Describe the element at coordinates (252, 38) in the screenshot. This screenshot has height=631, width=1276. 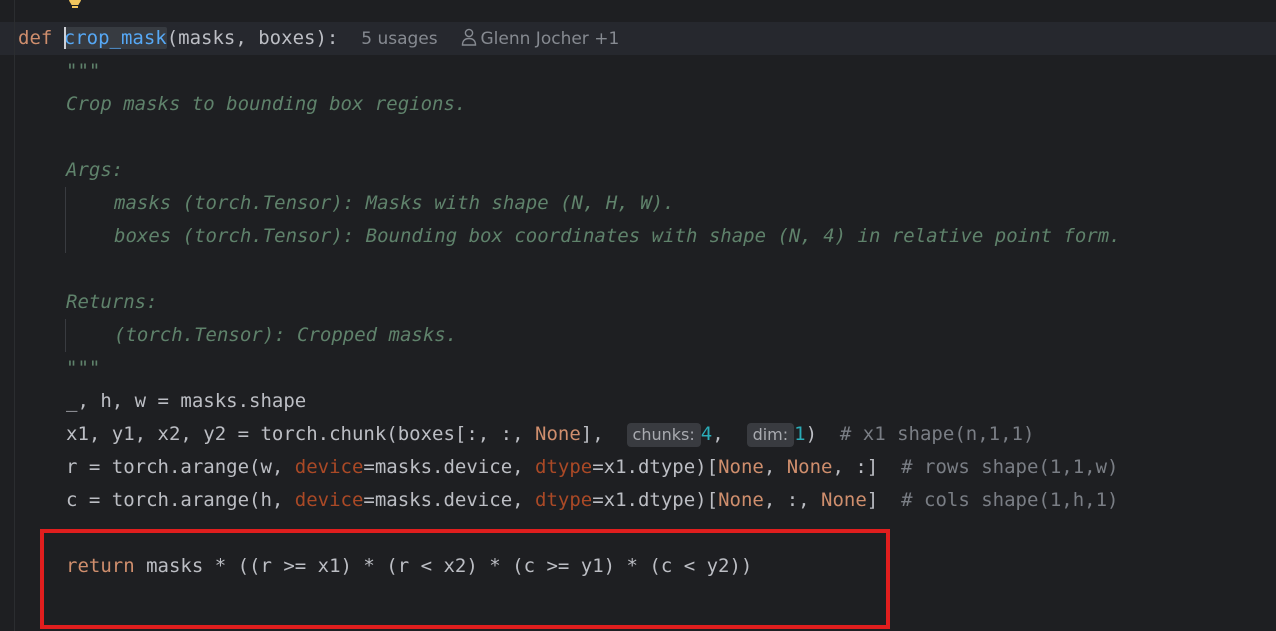
I see `function-params: (masks, boxes):` at that location.